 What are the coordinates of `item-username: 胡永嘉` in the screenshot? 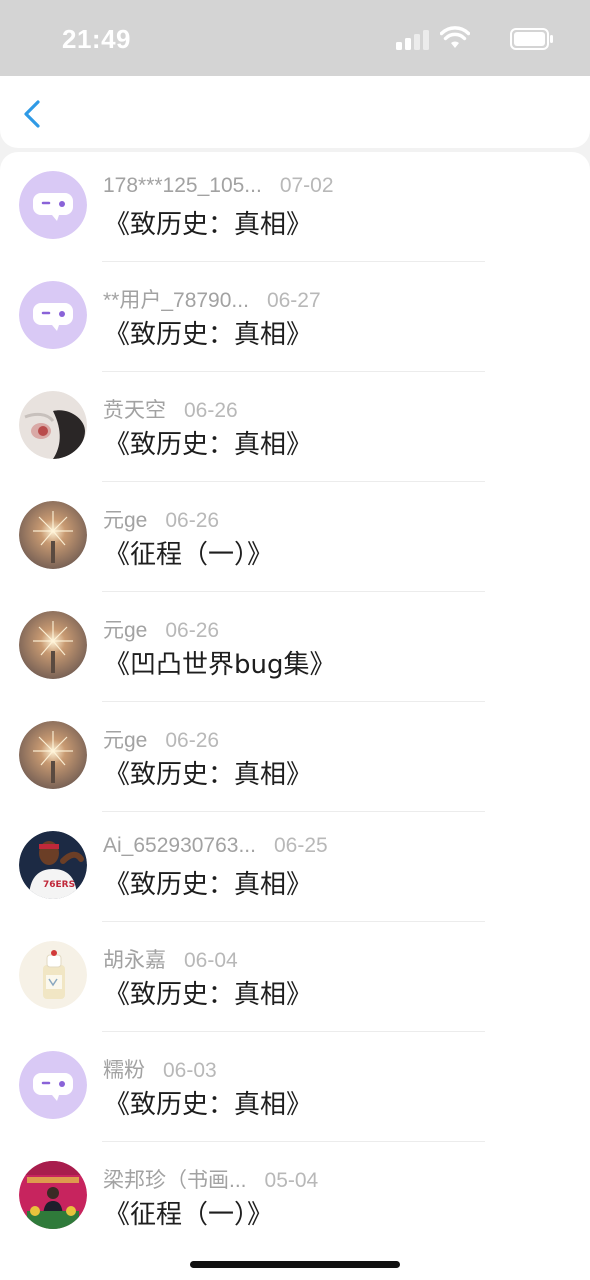 It's located at (134, 960).